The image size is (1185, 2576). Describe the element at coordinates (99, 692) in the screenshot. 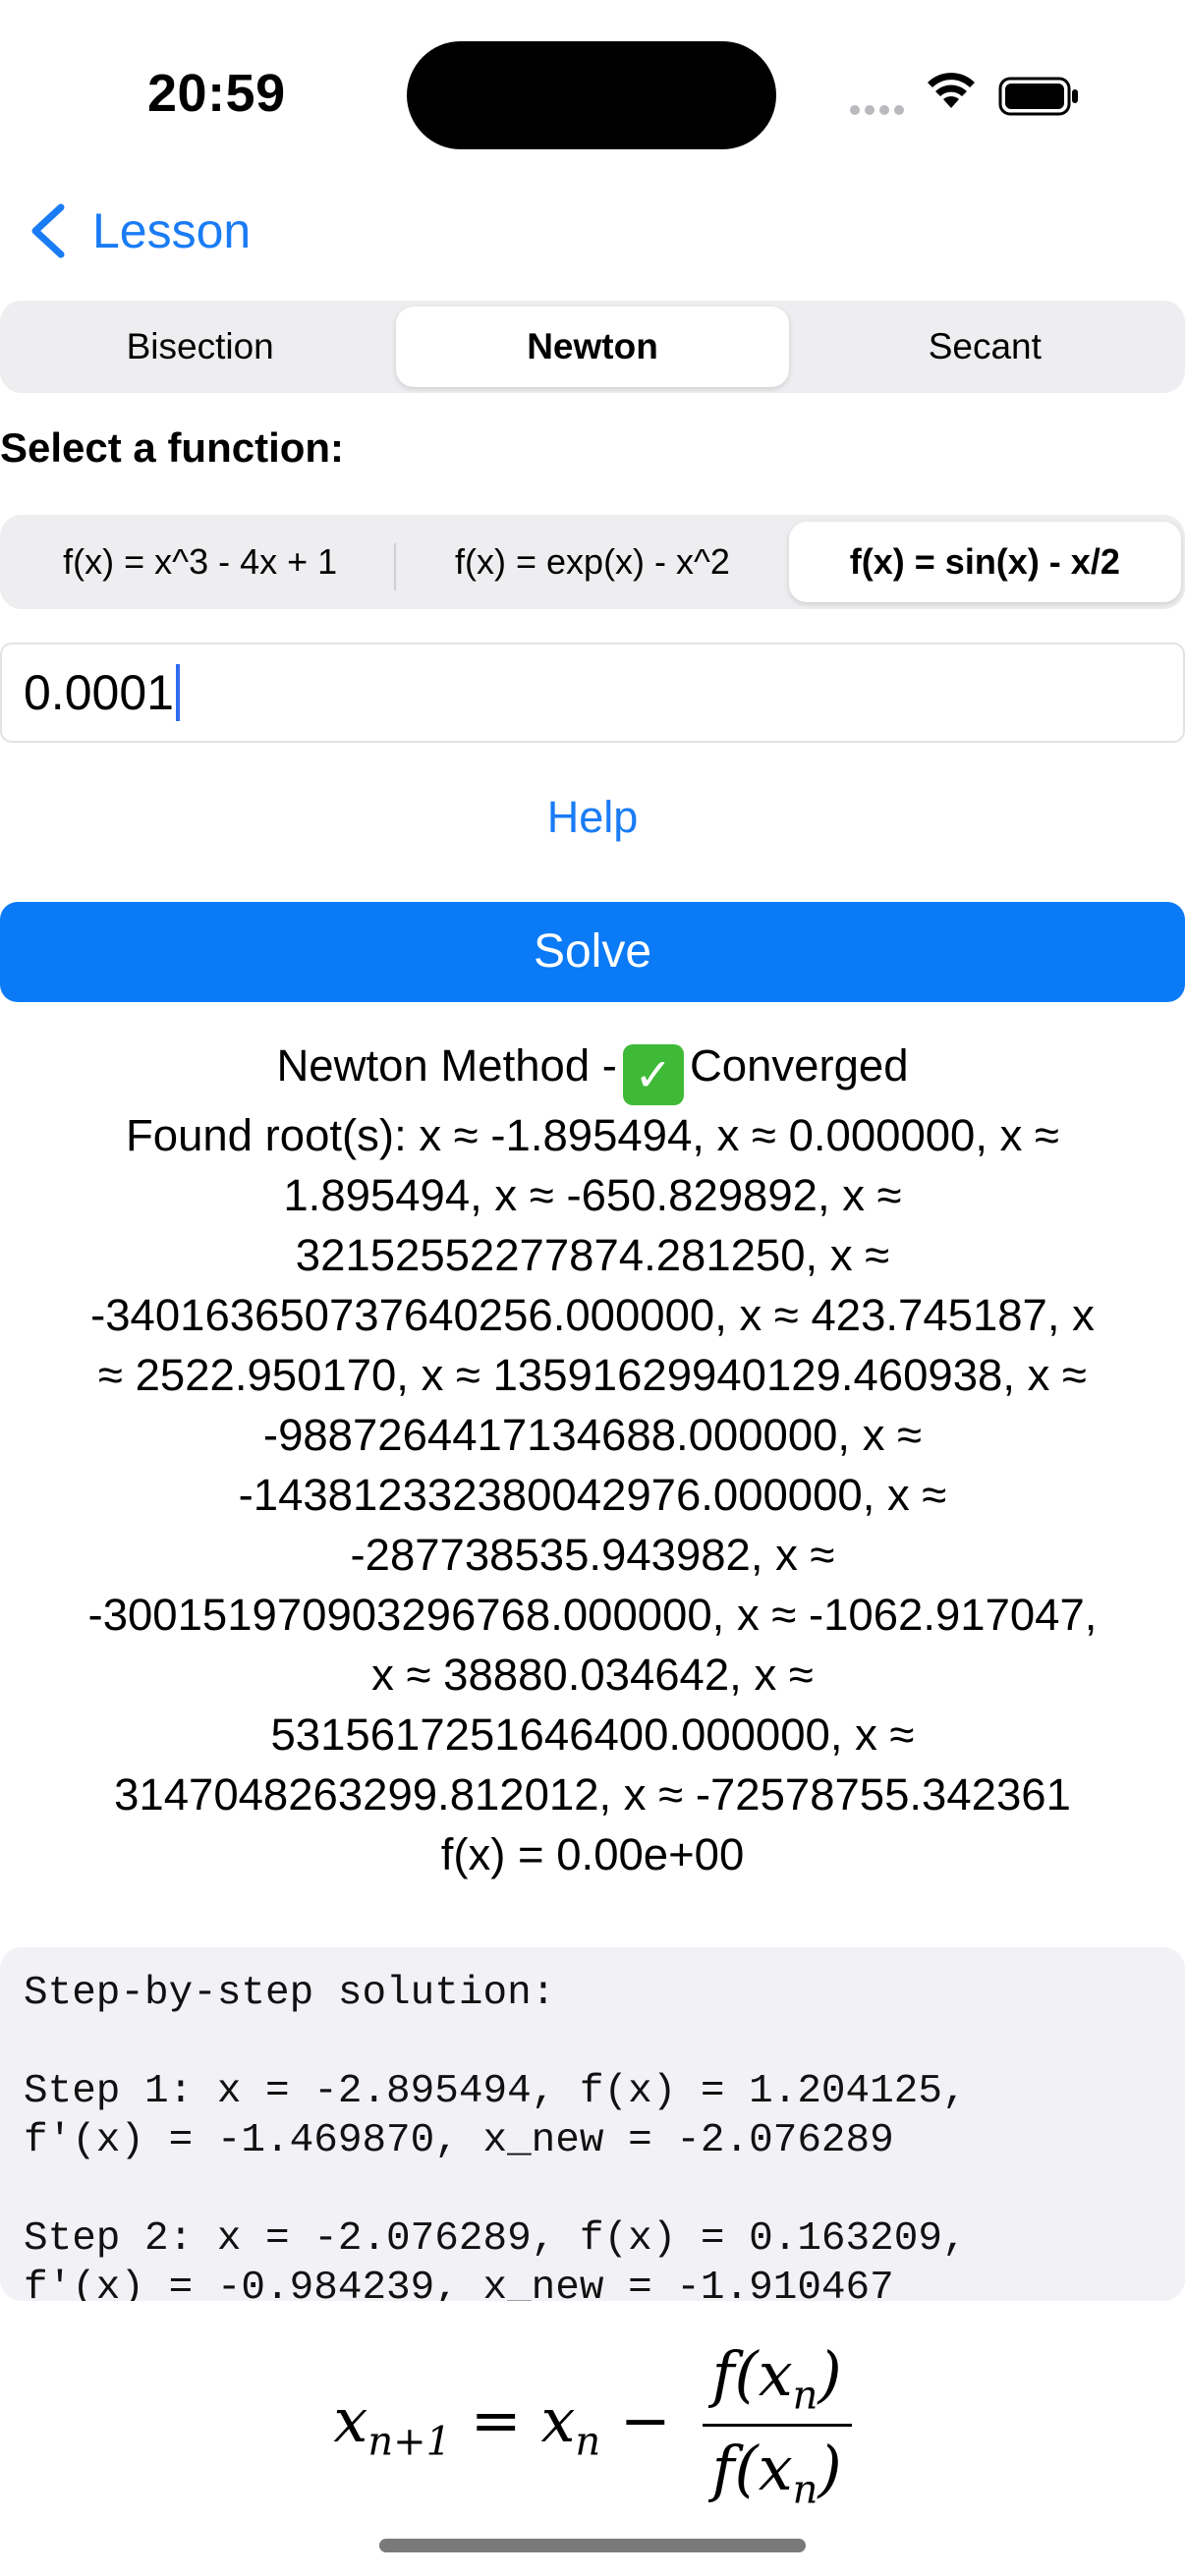

I see `tolerance-value: 0.0001` at that location.